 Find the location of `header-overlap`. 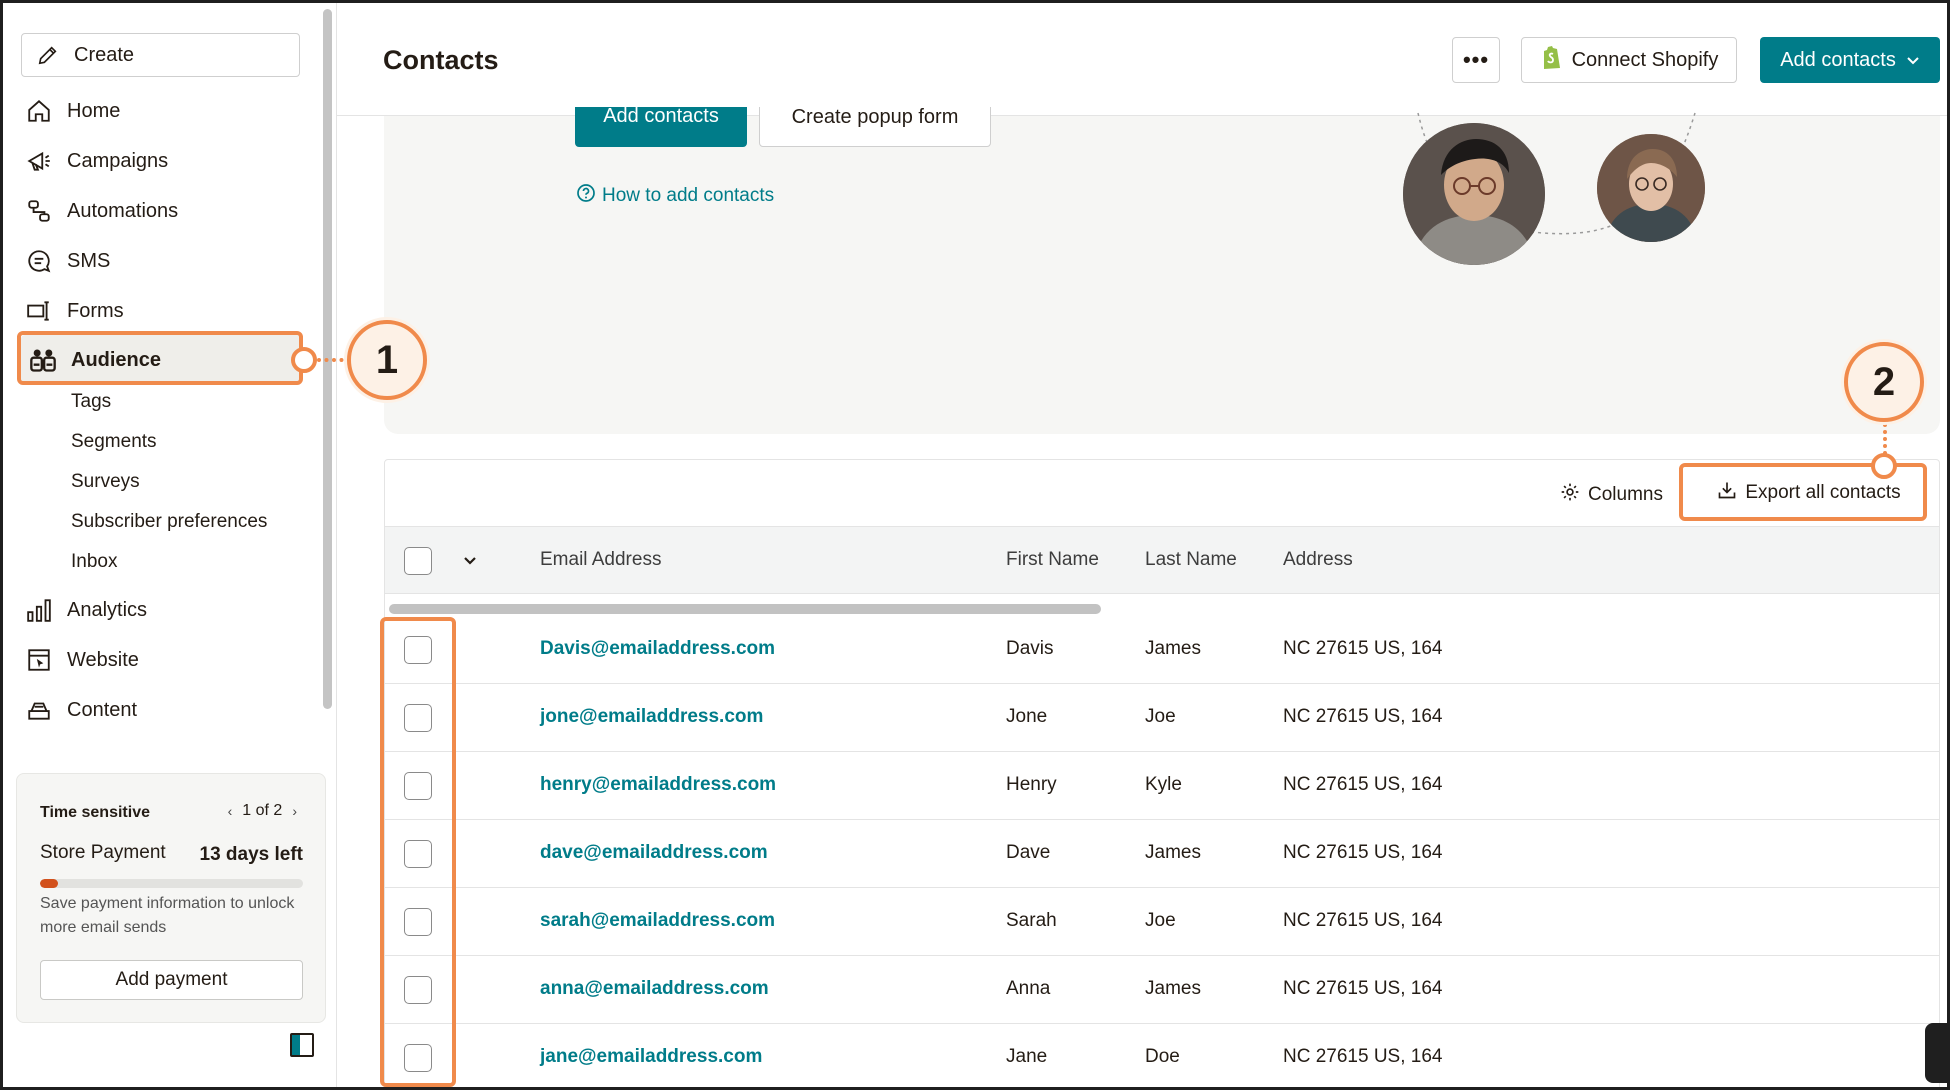

header-overlap is located at coordinates (783, 101).